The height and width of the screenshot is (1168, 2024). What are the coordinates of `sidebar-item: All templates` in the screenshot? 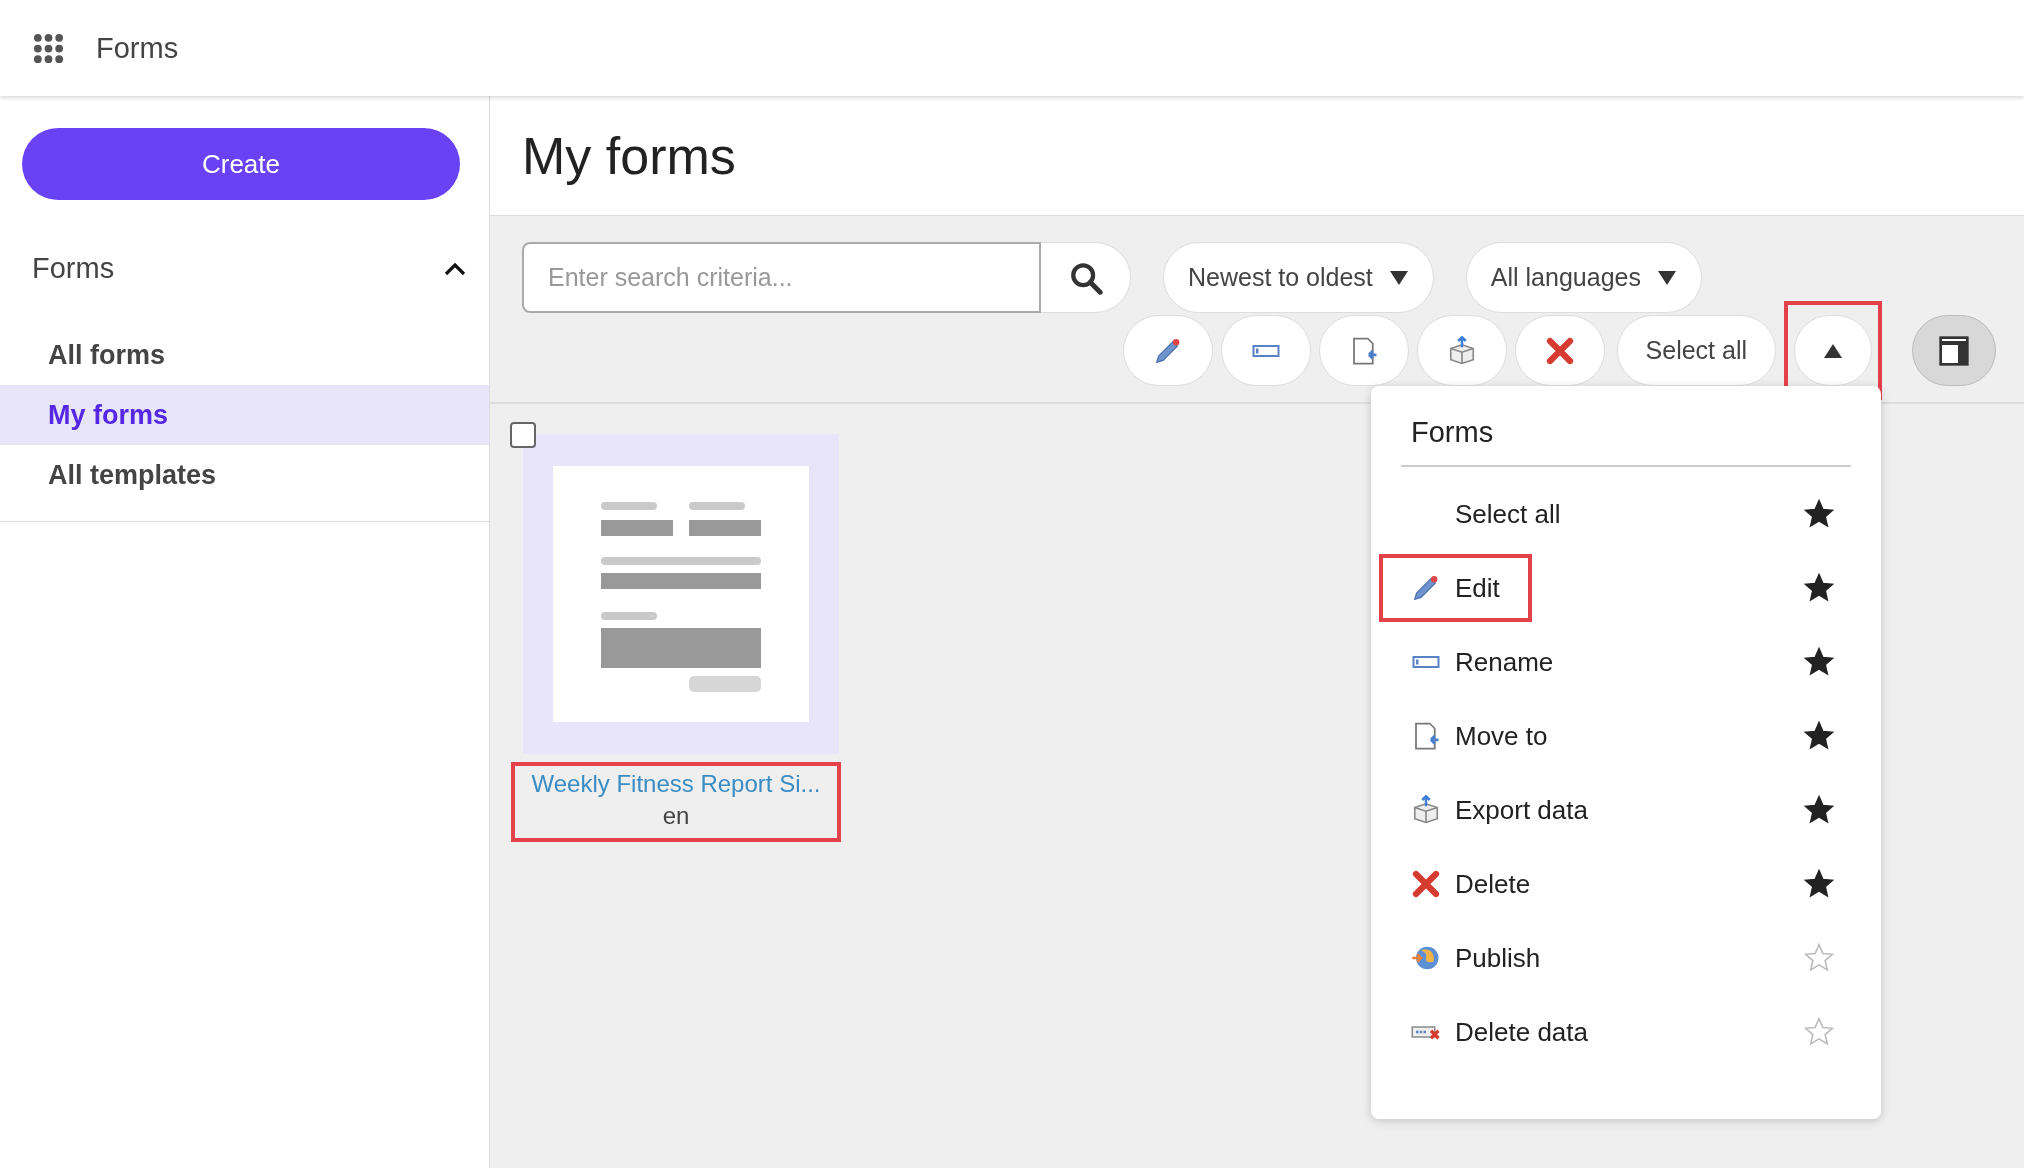 It's located at (244, 475).